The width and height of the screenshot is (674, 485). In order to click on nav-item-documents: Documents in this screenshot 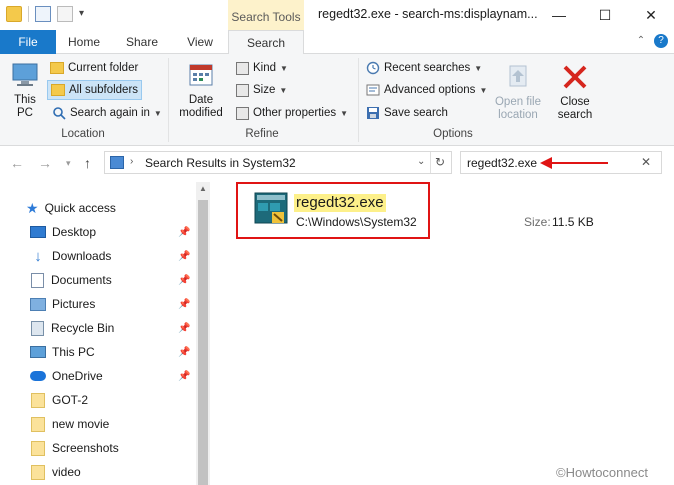, I will do `click(112, 280)`.